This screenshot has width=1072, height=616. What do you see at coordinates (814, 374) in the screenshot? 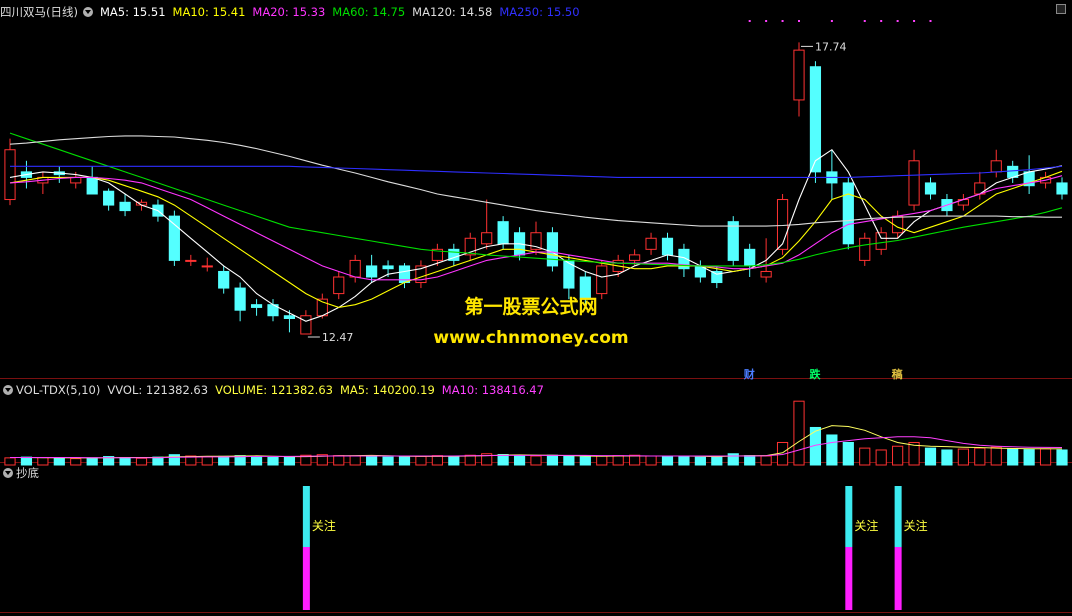
I see `event-mark: 跌` at bounding box center [814, 374].